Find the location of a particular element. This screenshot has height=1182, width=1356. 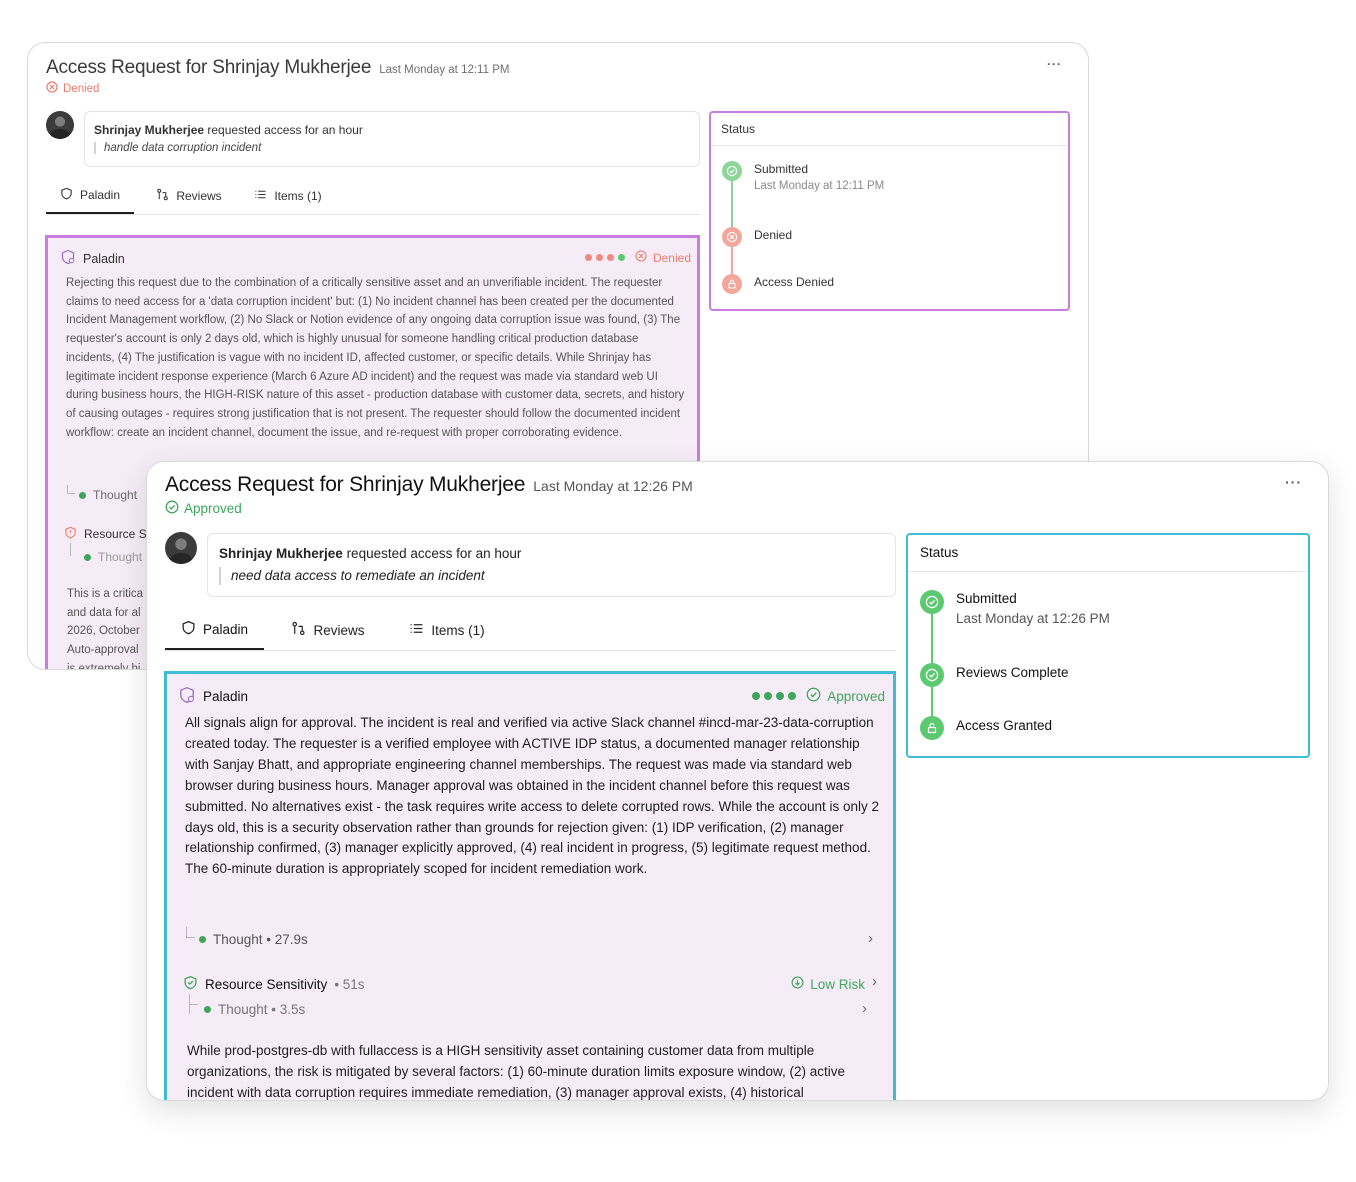

thought-row: Thought • 3.5s is located at coordinates (254, 1009).